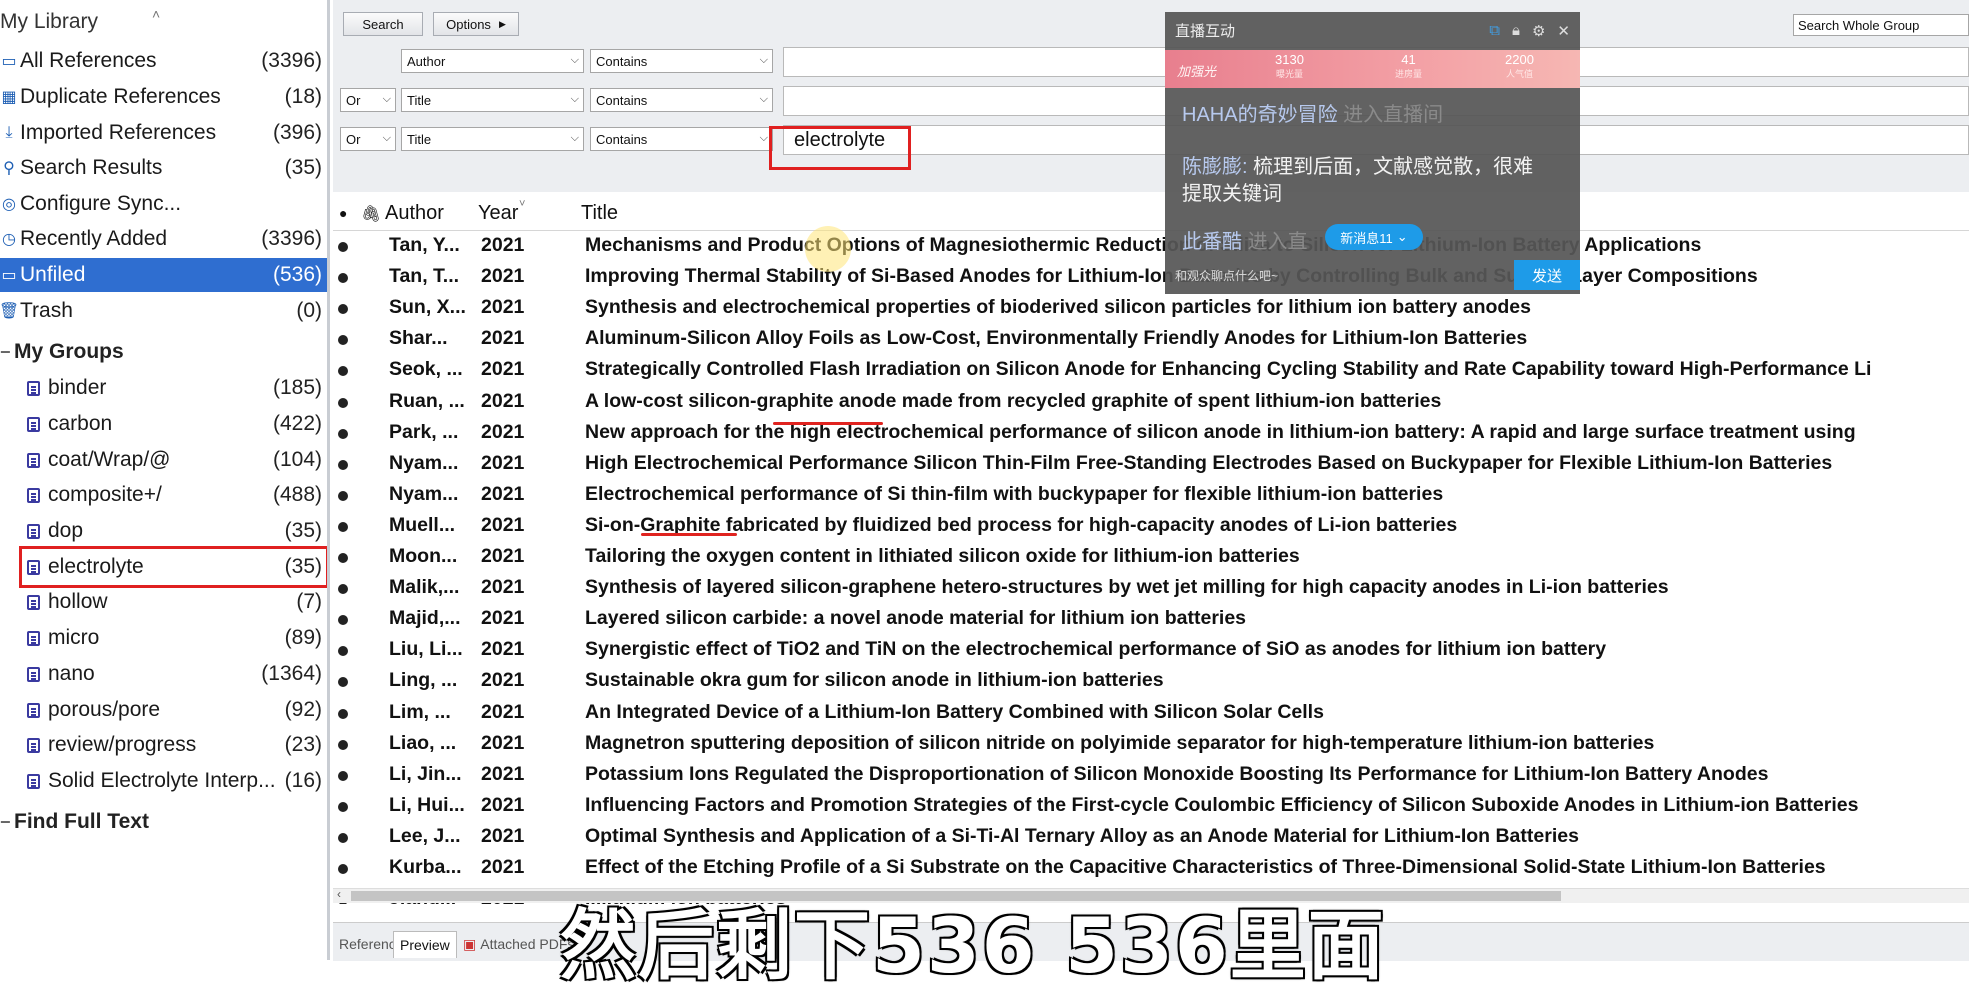  What do you see at coordinates (174, 602) in the screenshot?
I see `group-item-hollow: hollow (7)` at bounding box center [174, 602].